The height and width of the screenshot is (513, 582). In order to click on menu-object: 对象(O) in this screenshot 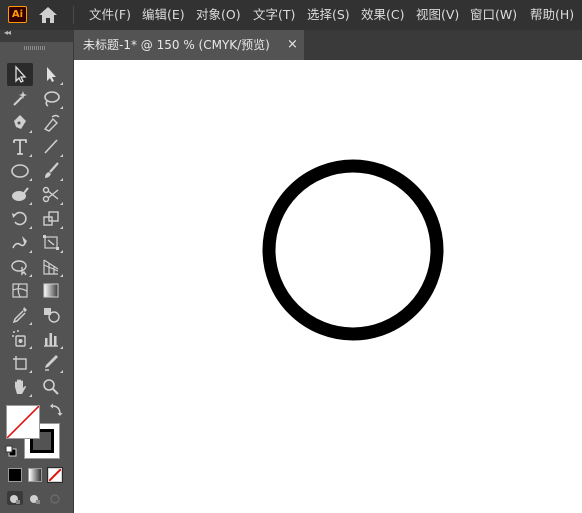, I will do `click(218, 15)`.